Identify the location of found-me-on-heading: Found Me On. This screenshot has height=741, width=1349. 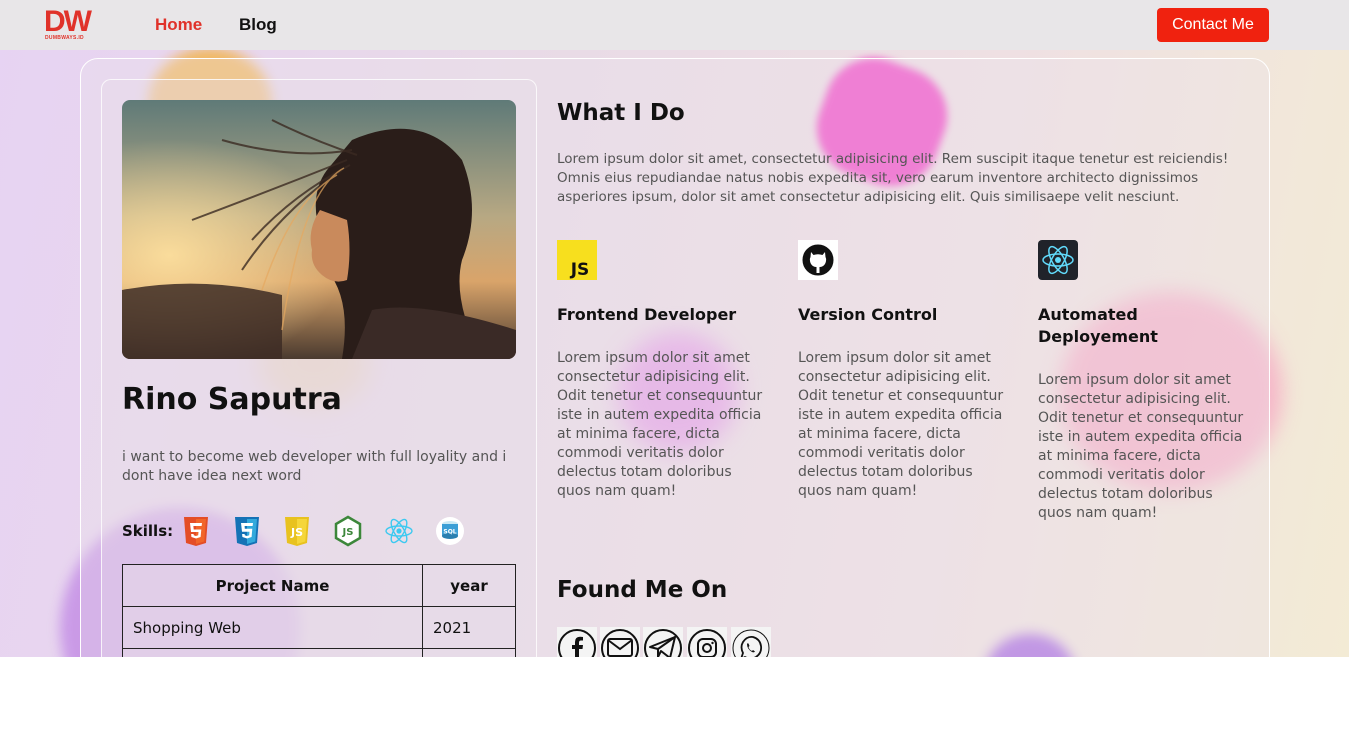
(642, 590).